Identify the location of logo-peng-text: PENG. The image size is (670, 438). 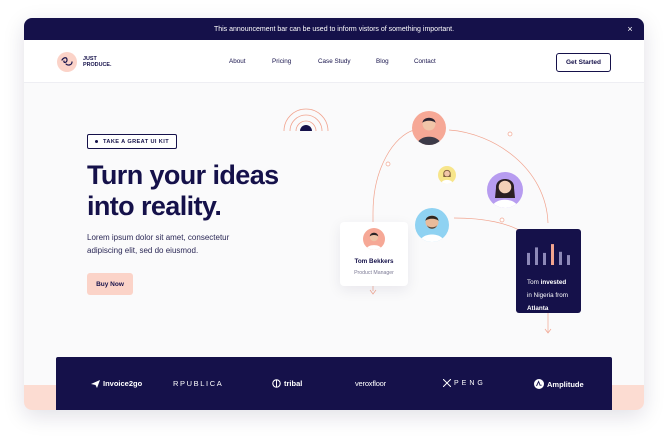
(470, 383).